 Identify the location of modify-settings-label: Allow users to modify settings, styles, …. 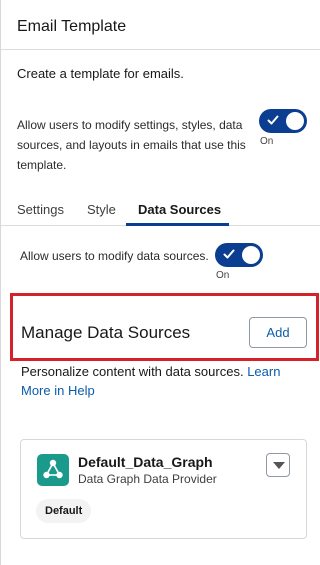
(131, 145).